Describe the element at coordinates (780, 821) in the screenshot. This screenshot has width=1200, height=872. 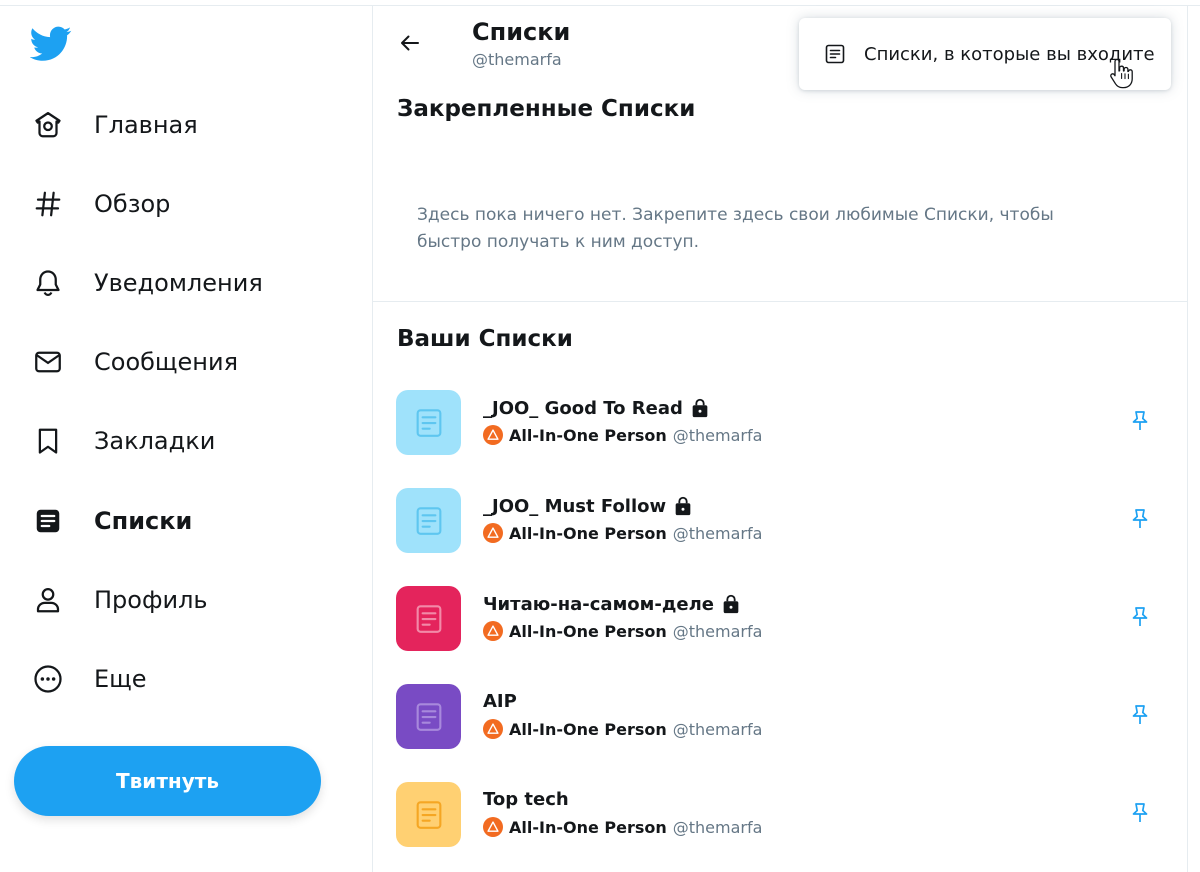
I see `list-item: Top tech All-In-One Person @themarfa` at that location.